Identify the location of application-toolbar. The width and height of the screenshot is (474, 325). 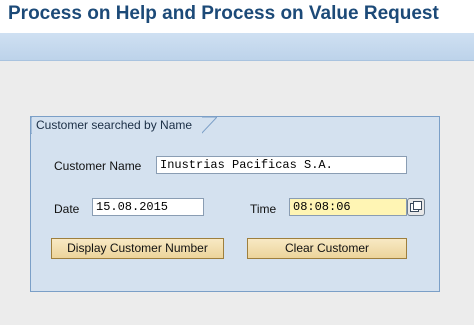
(237, 47).